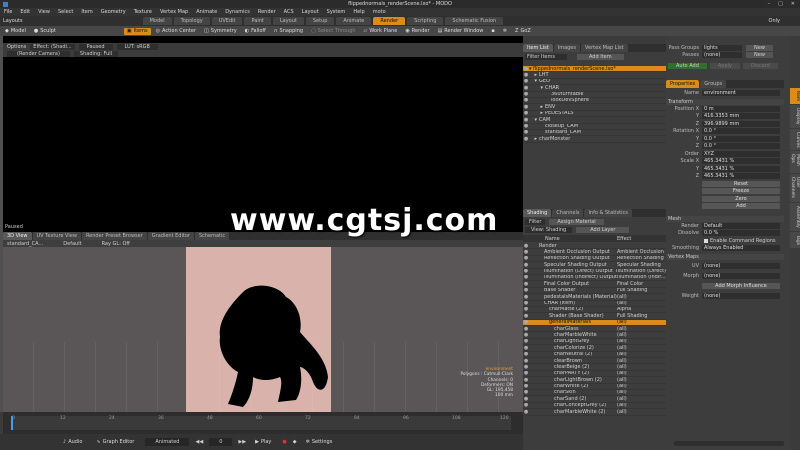 The width and height of the screenshot is (800, 450). Describe the element at coordinates (624, 239) in the screenshot. I see `col-effect: Effect` at that location.